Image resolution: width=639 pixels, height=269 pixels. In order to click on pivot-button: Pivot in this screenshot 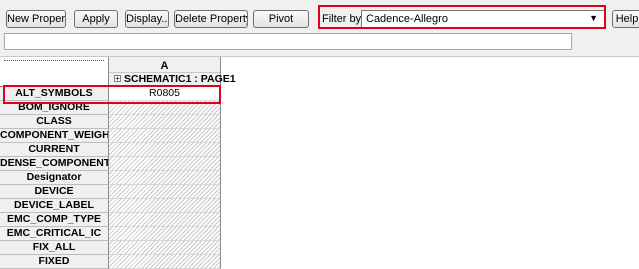, I will do `click(281, 19)`.